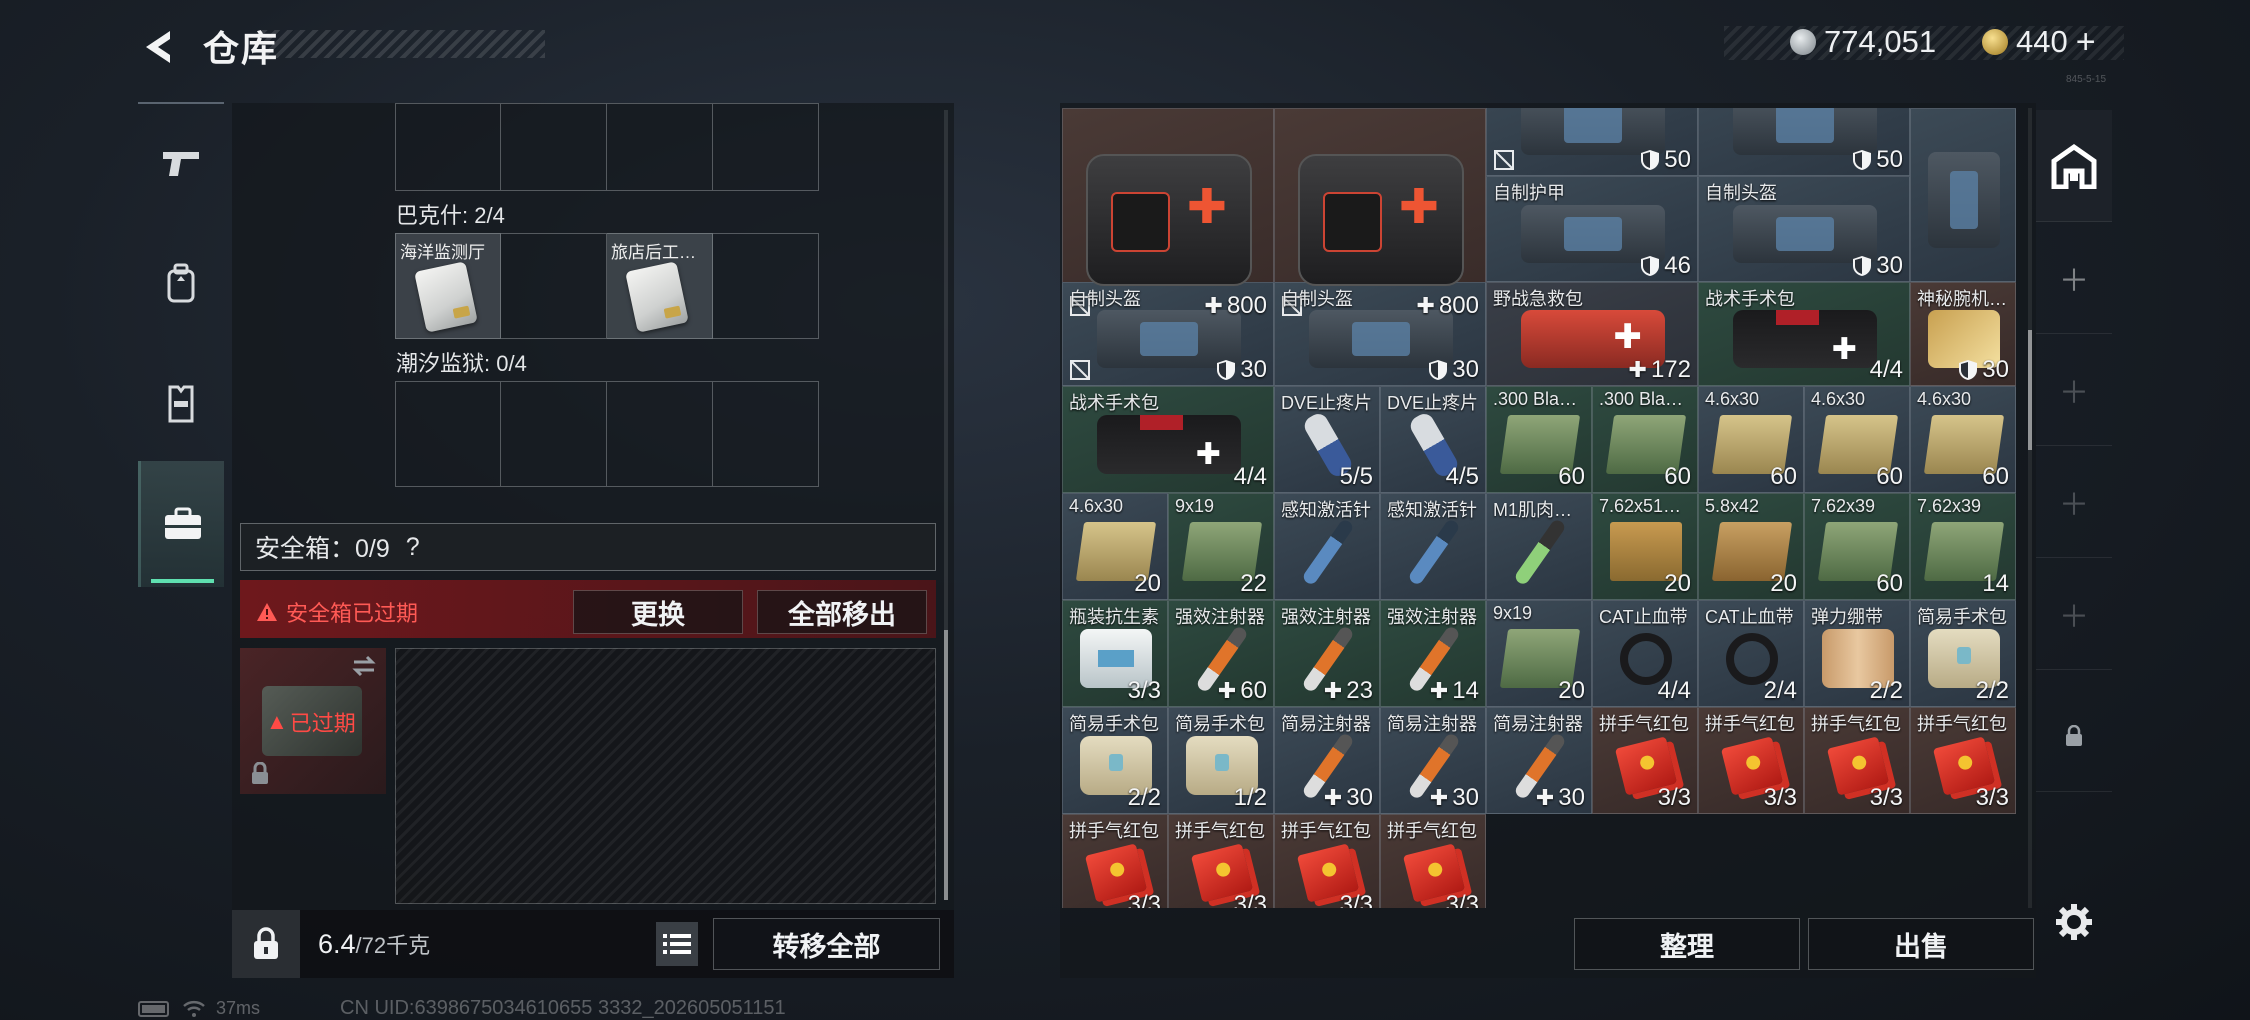 The image size is (2250, 1020). I want to click on inventory-item, so click(1963, 195).